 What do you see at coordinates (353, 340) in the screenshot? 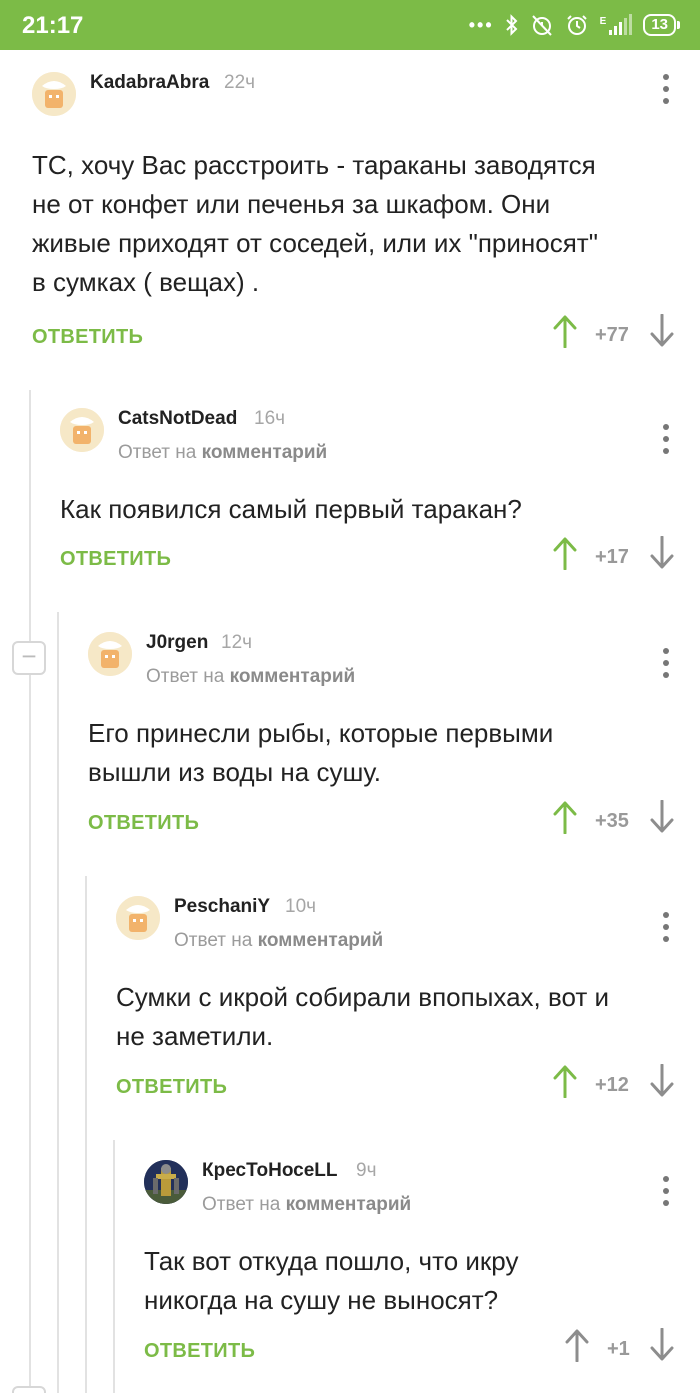
I see `comment-actions: ОТВЕТИТЬ +77` at bounding box center [353, 340].